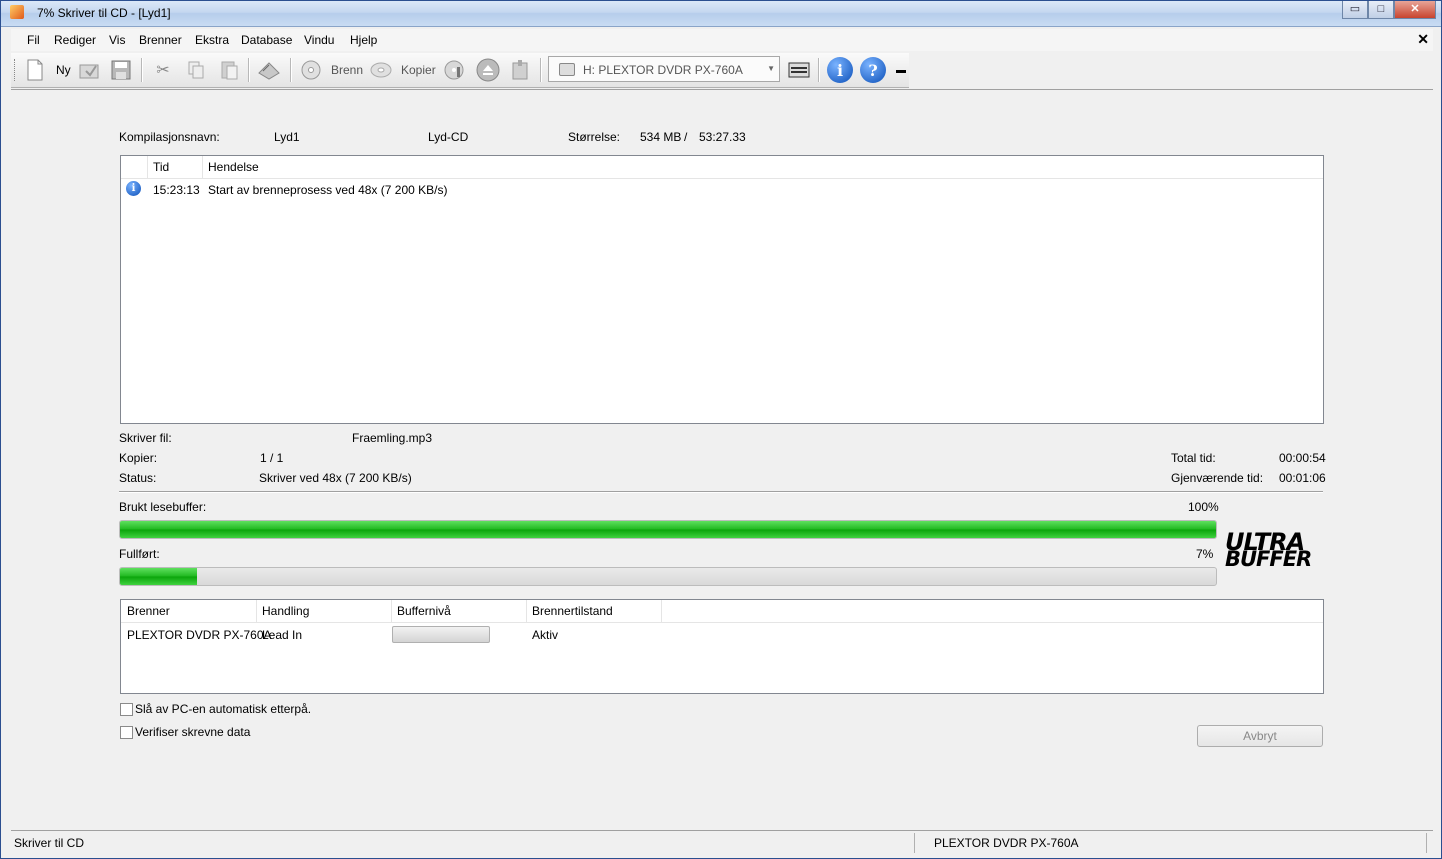  Describe the element at coordinates (441, 634) in the screenshot. I see `burner-buffer-bar` at that location.